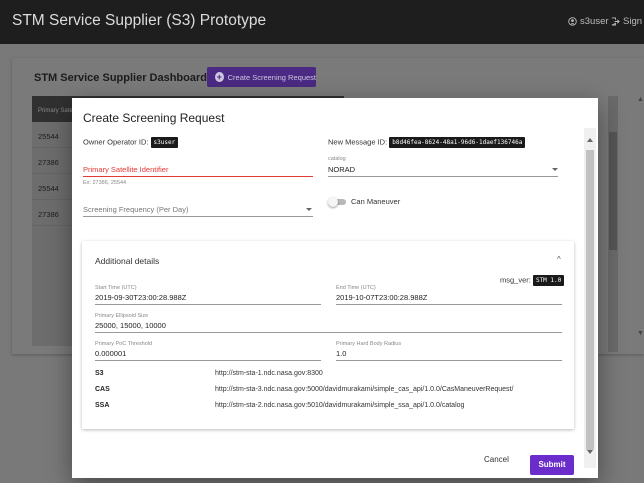  Describe the element at coordinates (356, 288) in the screenshot. I see `end-time-label: End Time (UTC)` at that location.